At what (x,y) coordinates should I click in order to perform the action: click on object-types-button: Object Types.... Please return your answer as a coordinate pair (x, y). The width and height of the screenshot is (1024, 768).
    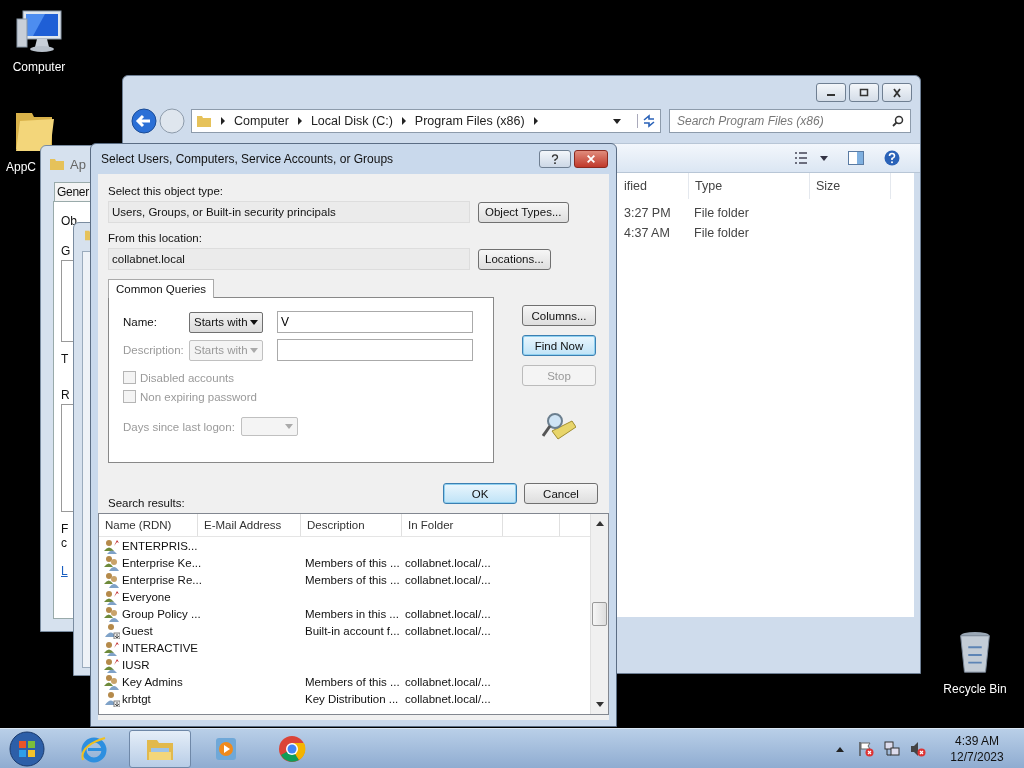
    Looking at the image, I should click on (523, 212).